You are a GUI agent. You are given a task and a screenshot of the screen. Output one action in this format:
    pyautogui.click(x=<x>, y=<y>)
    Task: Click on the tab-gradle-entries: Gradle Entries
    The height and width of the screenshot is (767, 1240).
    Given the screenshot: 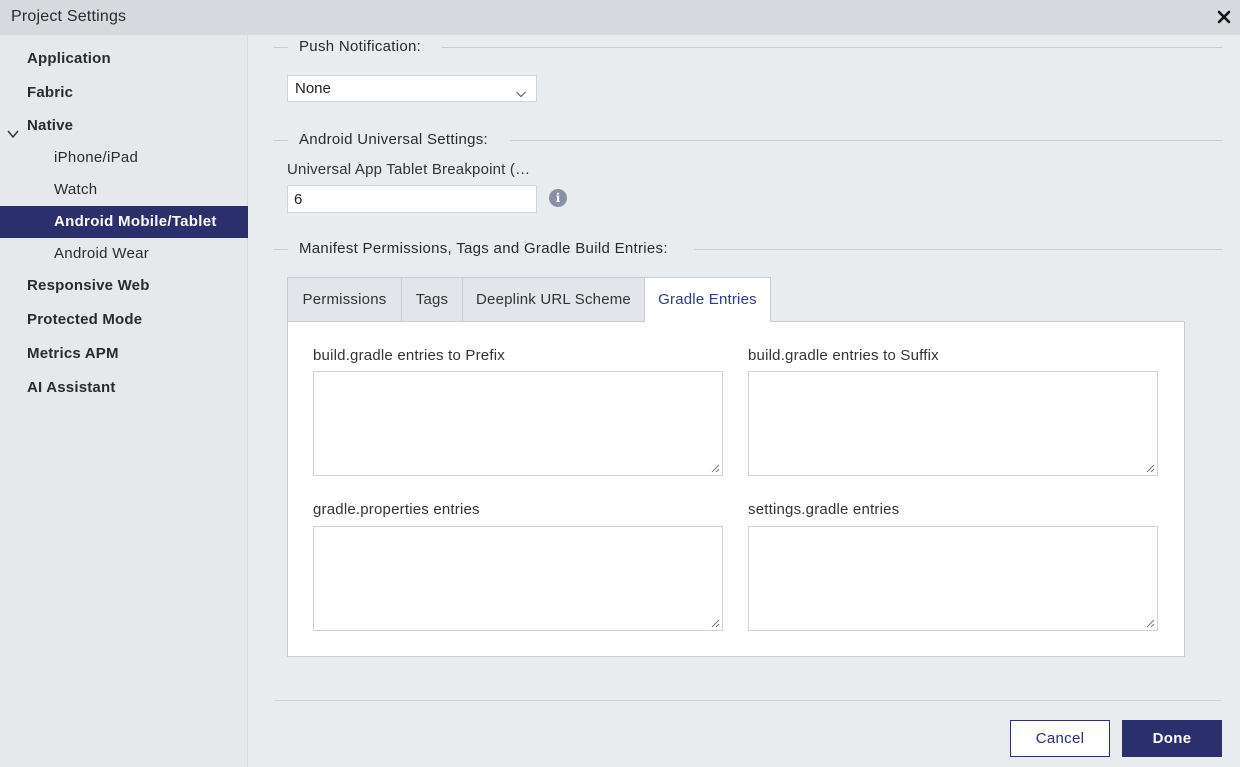 What is the action you would take?
    pyautogui.click(x=707, y=299)
    